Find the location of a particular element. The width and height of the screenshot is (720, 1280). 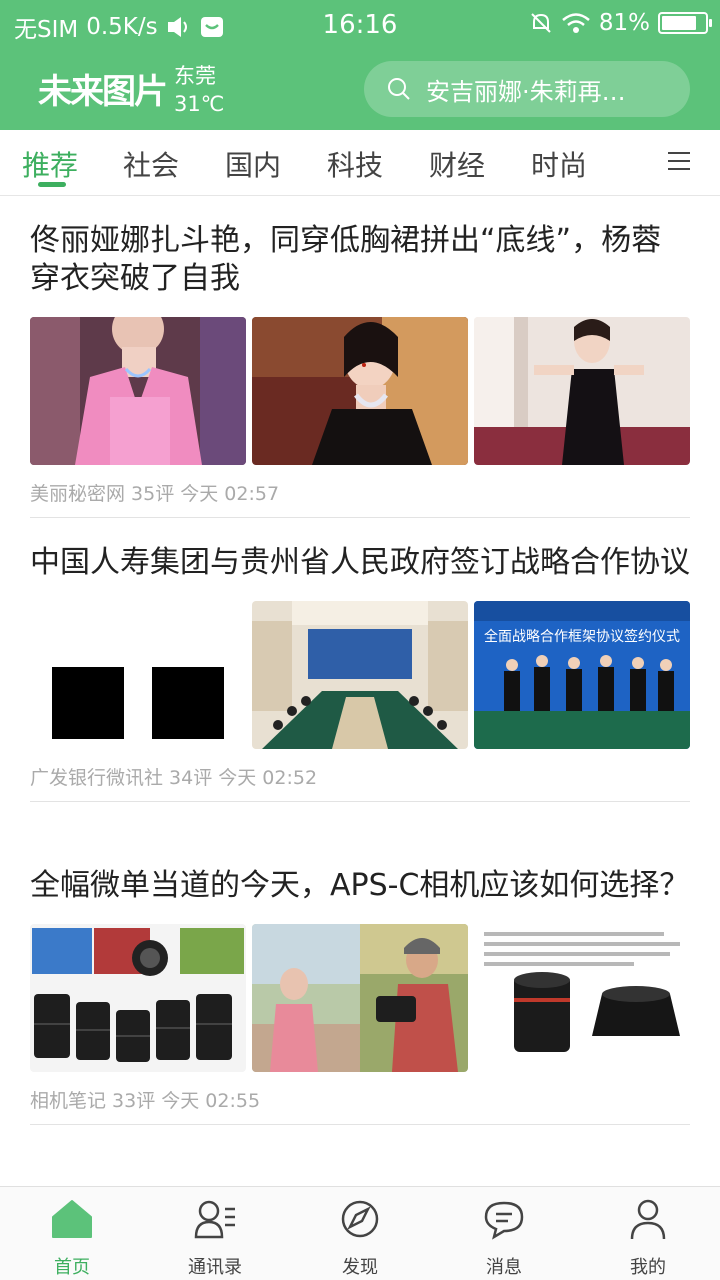

nav-messages-label: 消息 is located at coordinates (504, 1267).